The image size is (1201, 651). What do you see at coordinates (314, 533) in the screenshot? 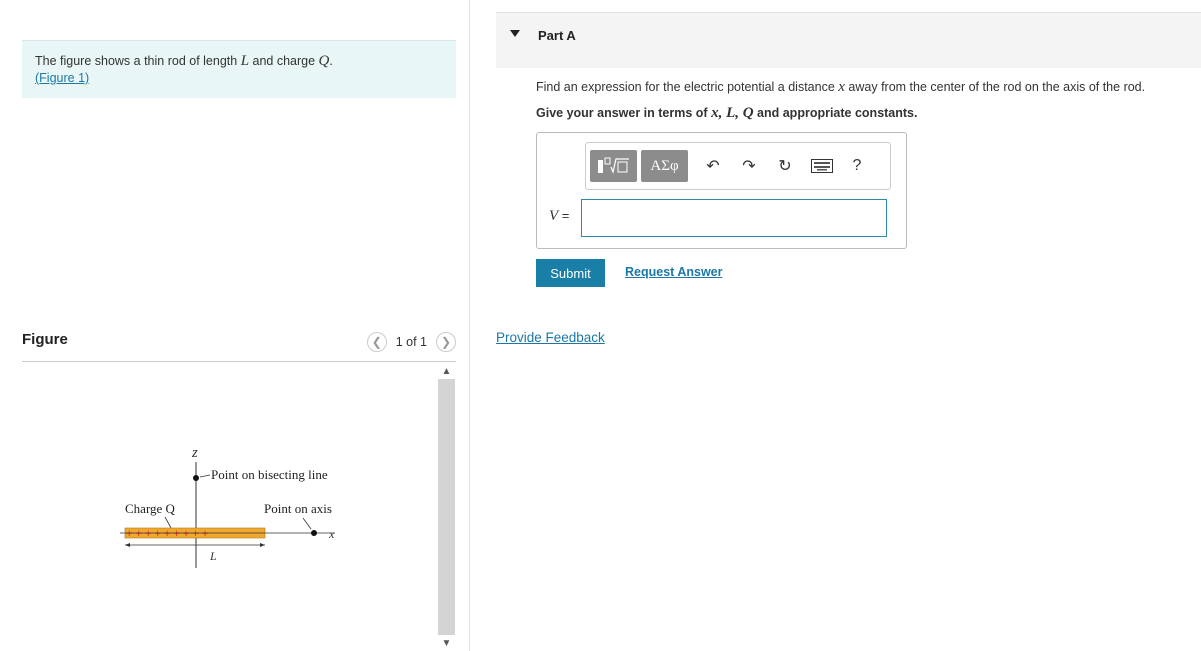
I see `axis-point` at bounding box center [314, 533].